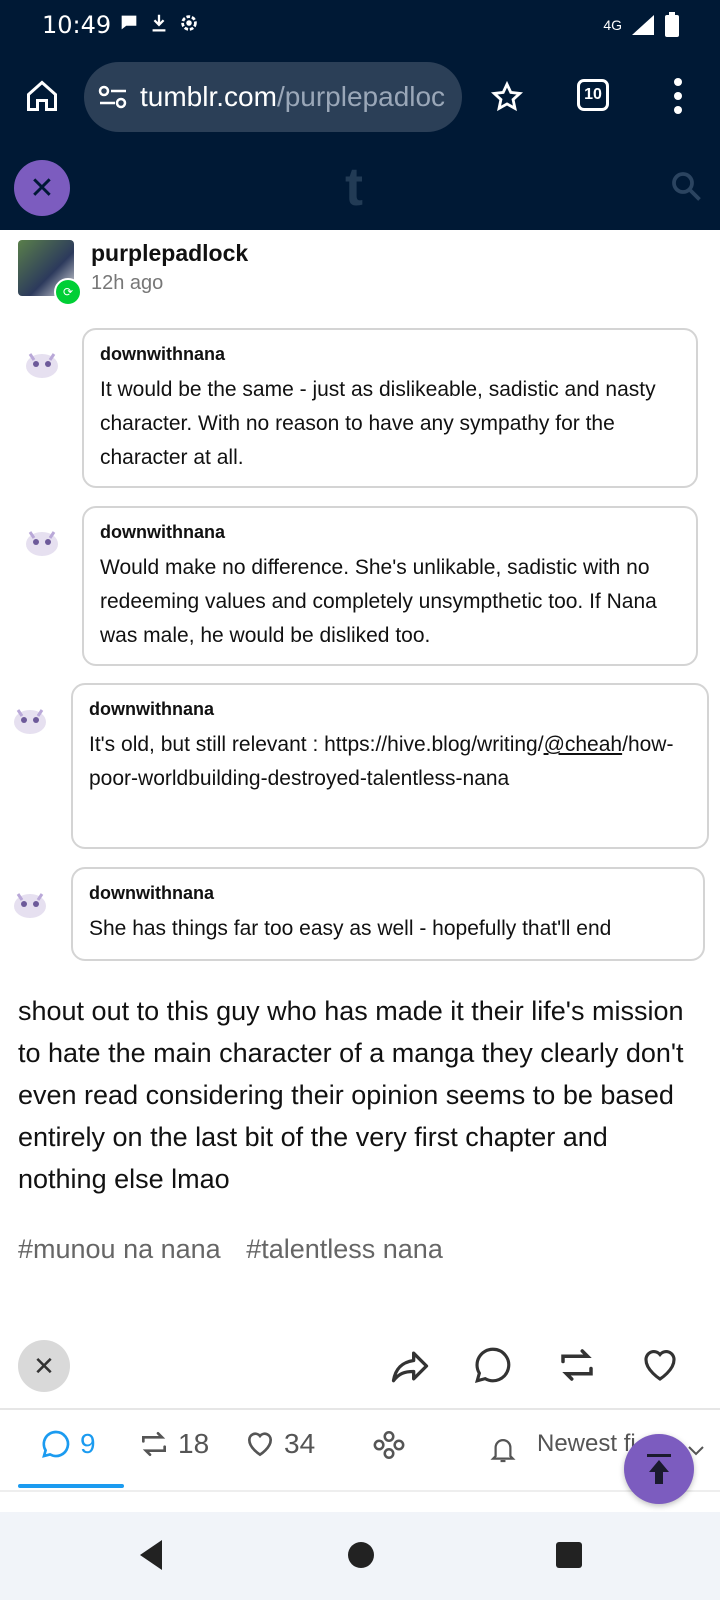  I want to click on status-time: 10:49, so click(77, 25).